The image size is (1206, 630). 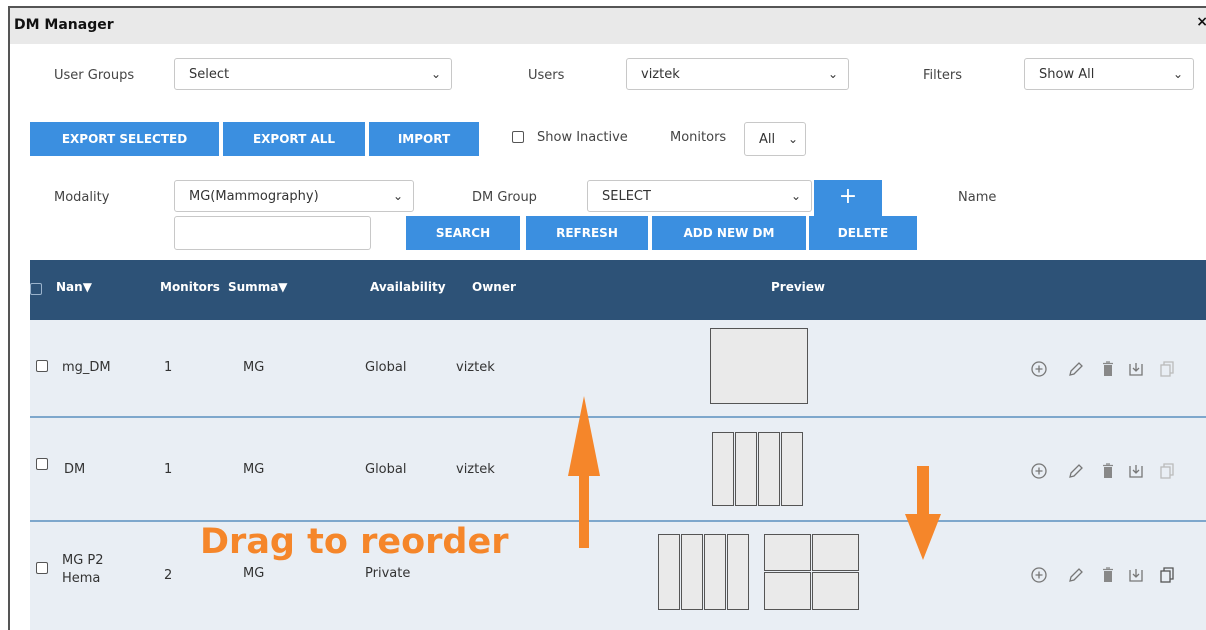 What do you see at coordinates (258, 287) in the screenshot?
I see `header-summary: Summa▼` at bounding box center [258, 287].